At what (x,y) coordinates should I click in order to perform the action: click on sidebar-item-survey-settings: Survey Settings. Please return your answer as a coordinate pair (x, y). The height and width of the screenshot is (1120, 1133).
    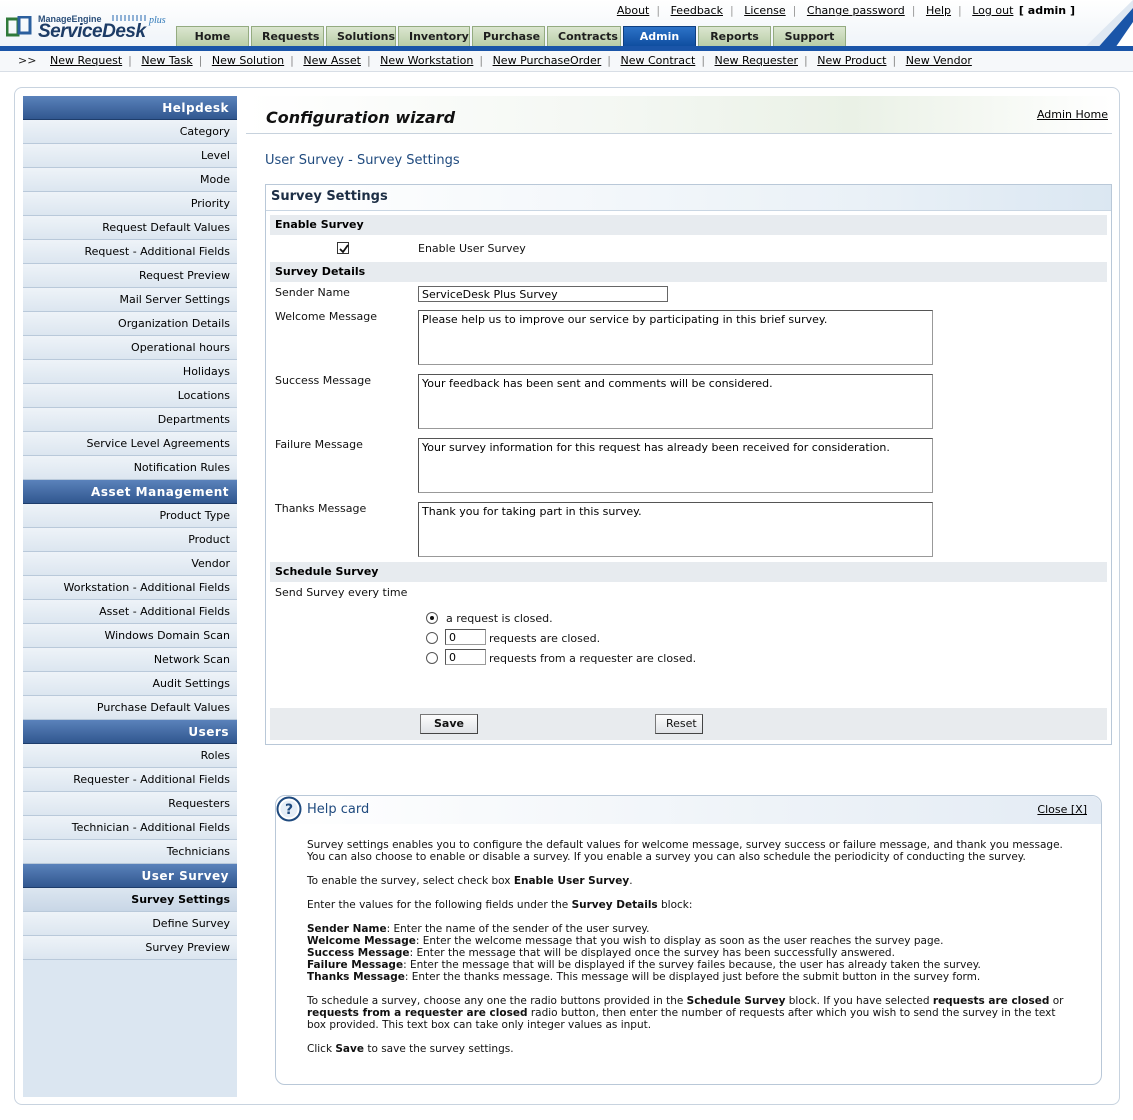
    Looking at the image, I should click on (130, 900).